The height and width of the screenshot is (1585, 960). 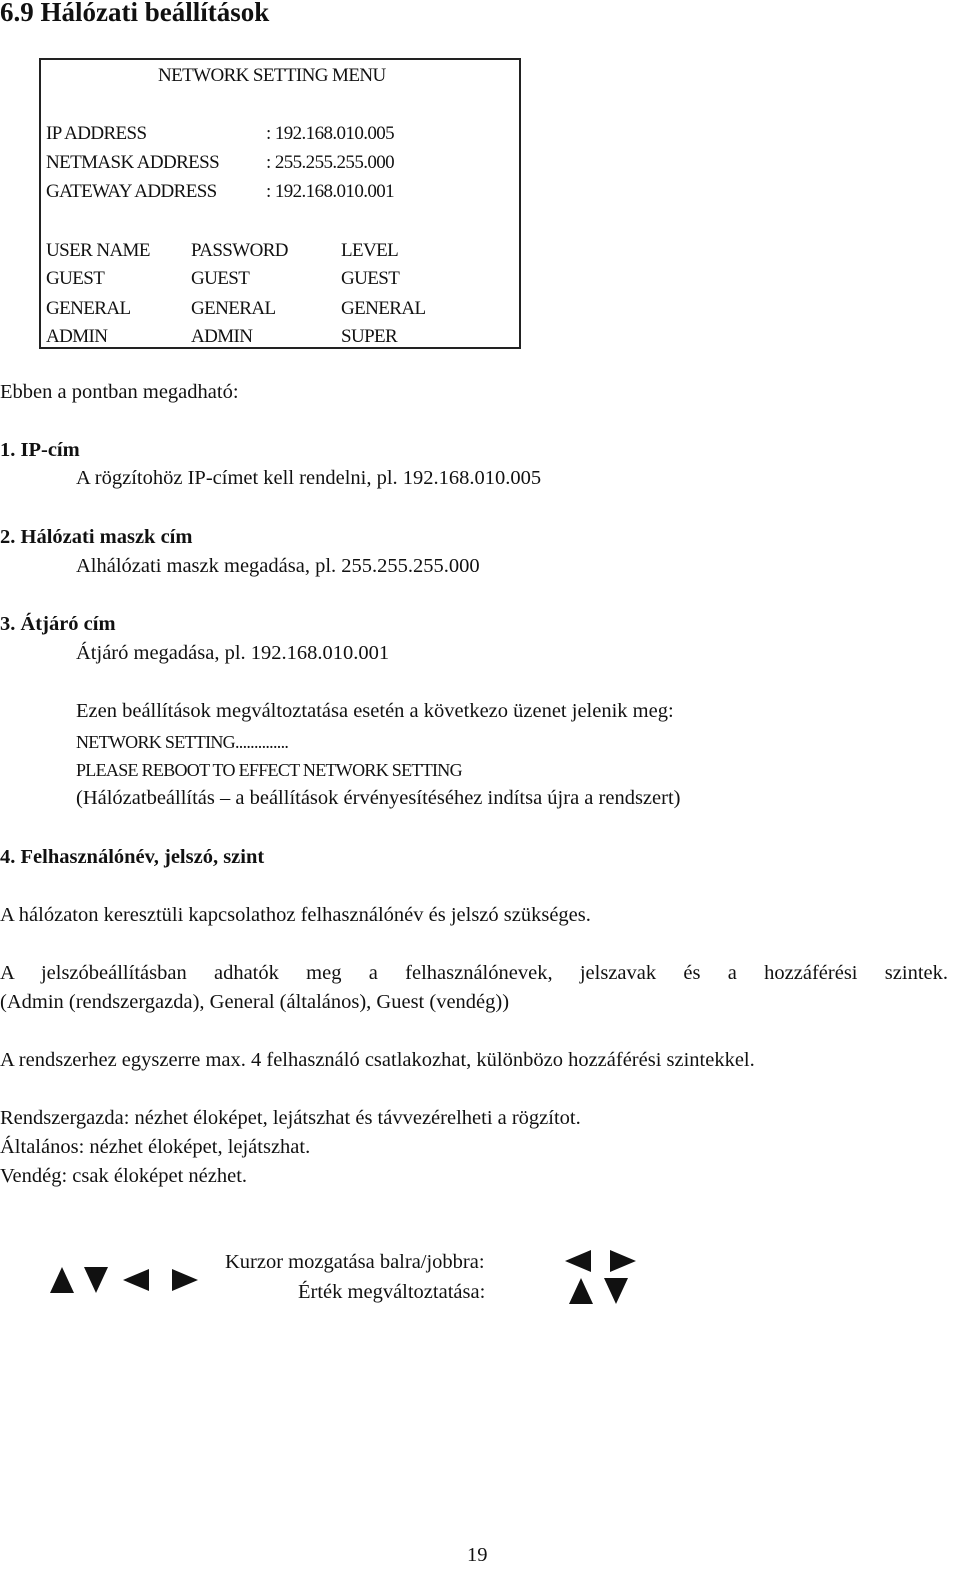 What do you see at coordinates (75, 278) in the screenshot?
I see `user-row-username: GUEST` at bounding box center [75, 278].